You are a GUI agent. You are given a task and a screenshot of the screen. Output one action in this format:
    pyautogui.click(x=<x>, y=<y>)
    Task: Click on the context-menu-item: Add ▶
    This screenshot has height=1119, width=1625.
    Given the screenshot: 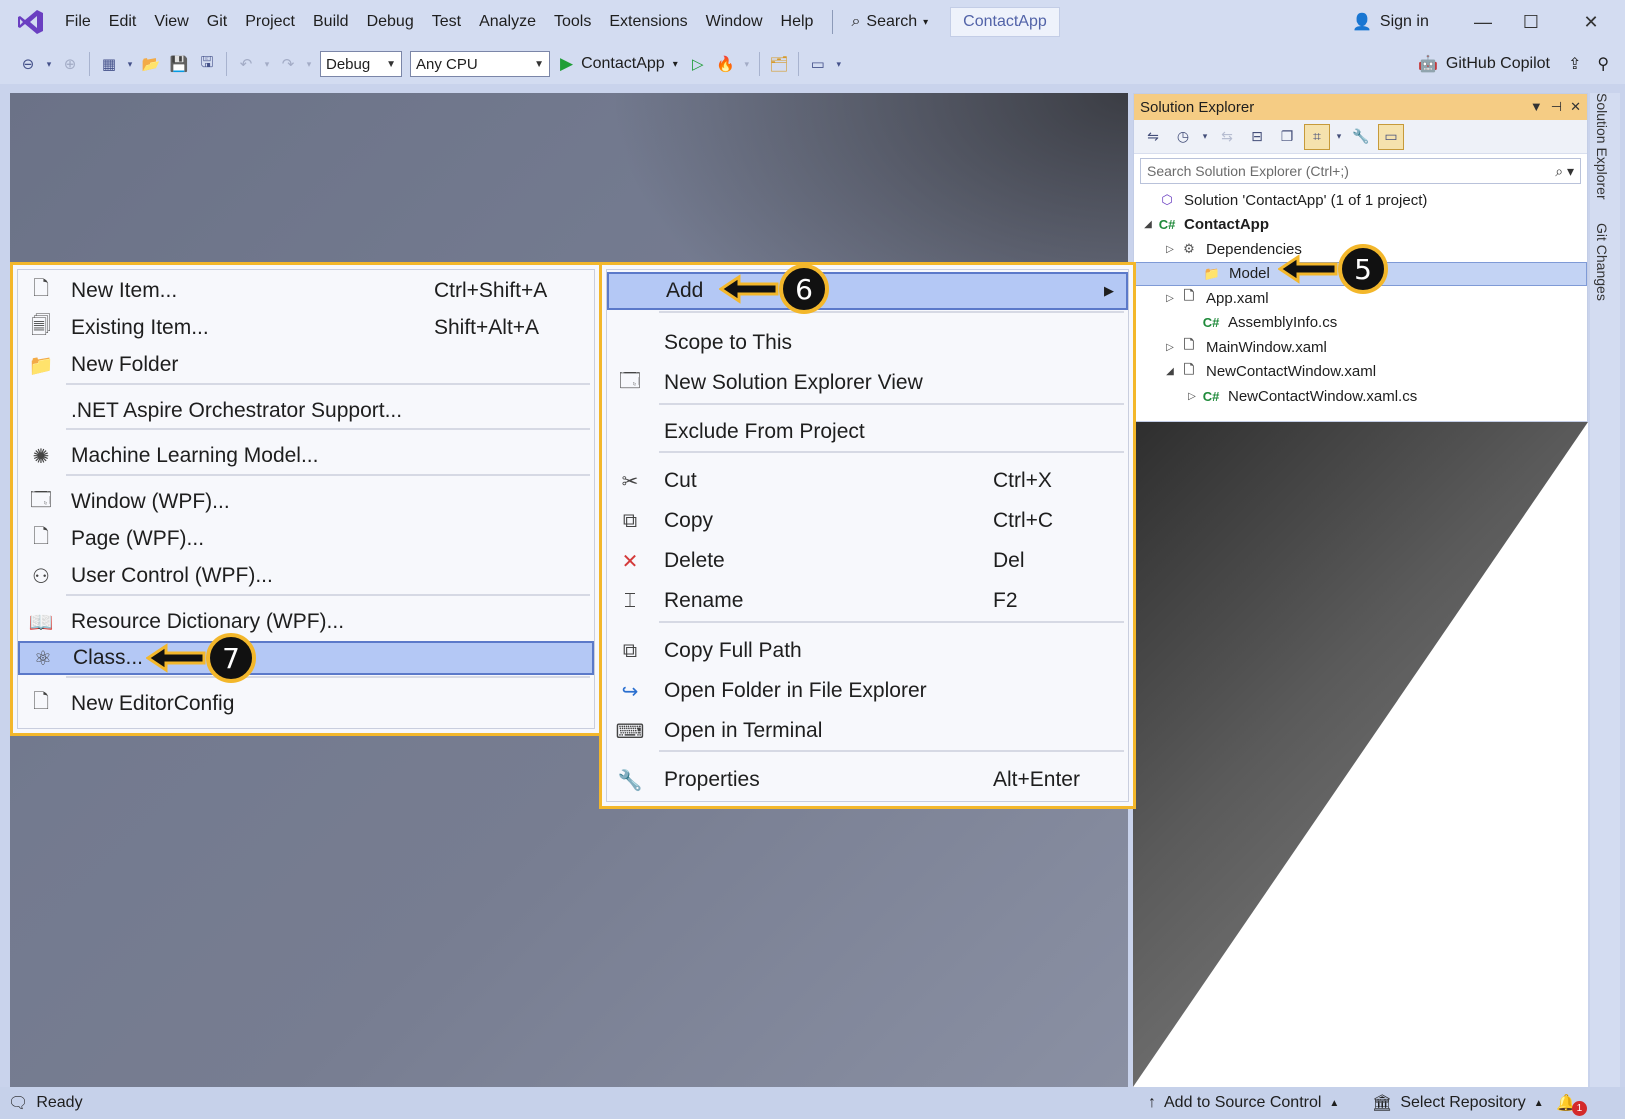 What is the action you would take?
    pyautogui.click(x=867, y=291)
    